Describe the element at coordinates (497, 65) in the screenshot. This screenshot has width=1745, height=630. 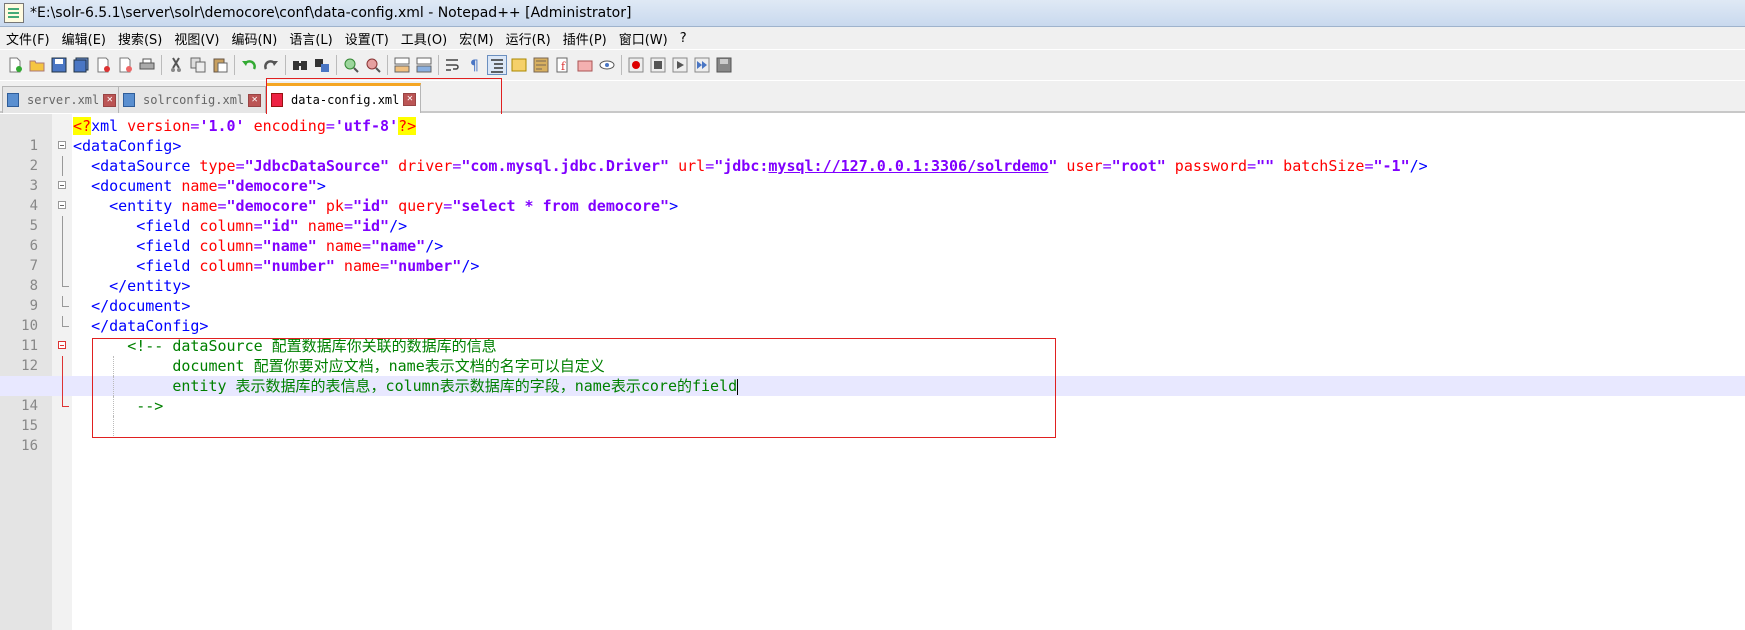
I see `indent-guide-icon` at that location.